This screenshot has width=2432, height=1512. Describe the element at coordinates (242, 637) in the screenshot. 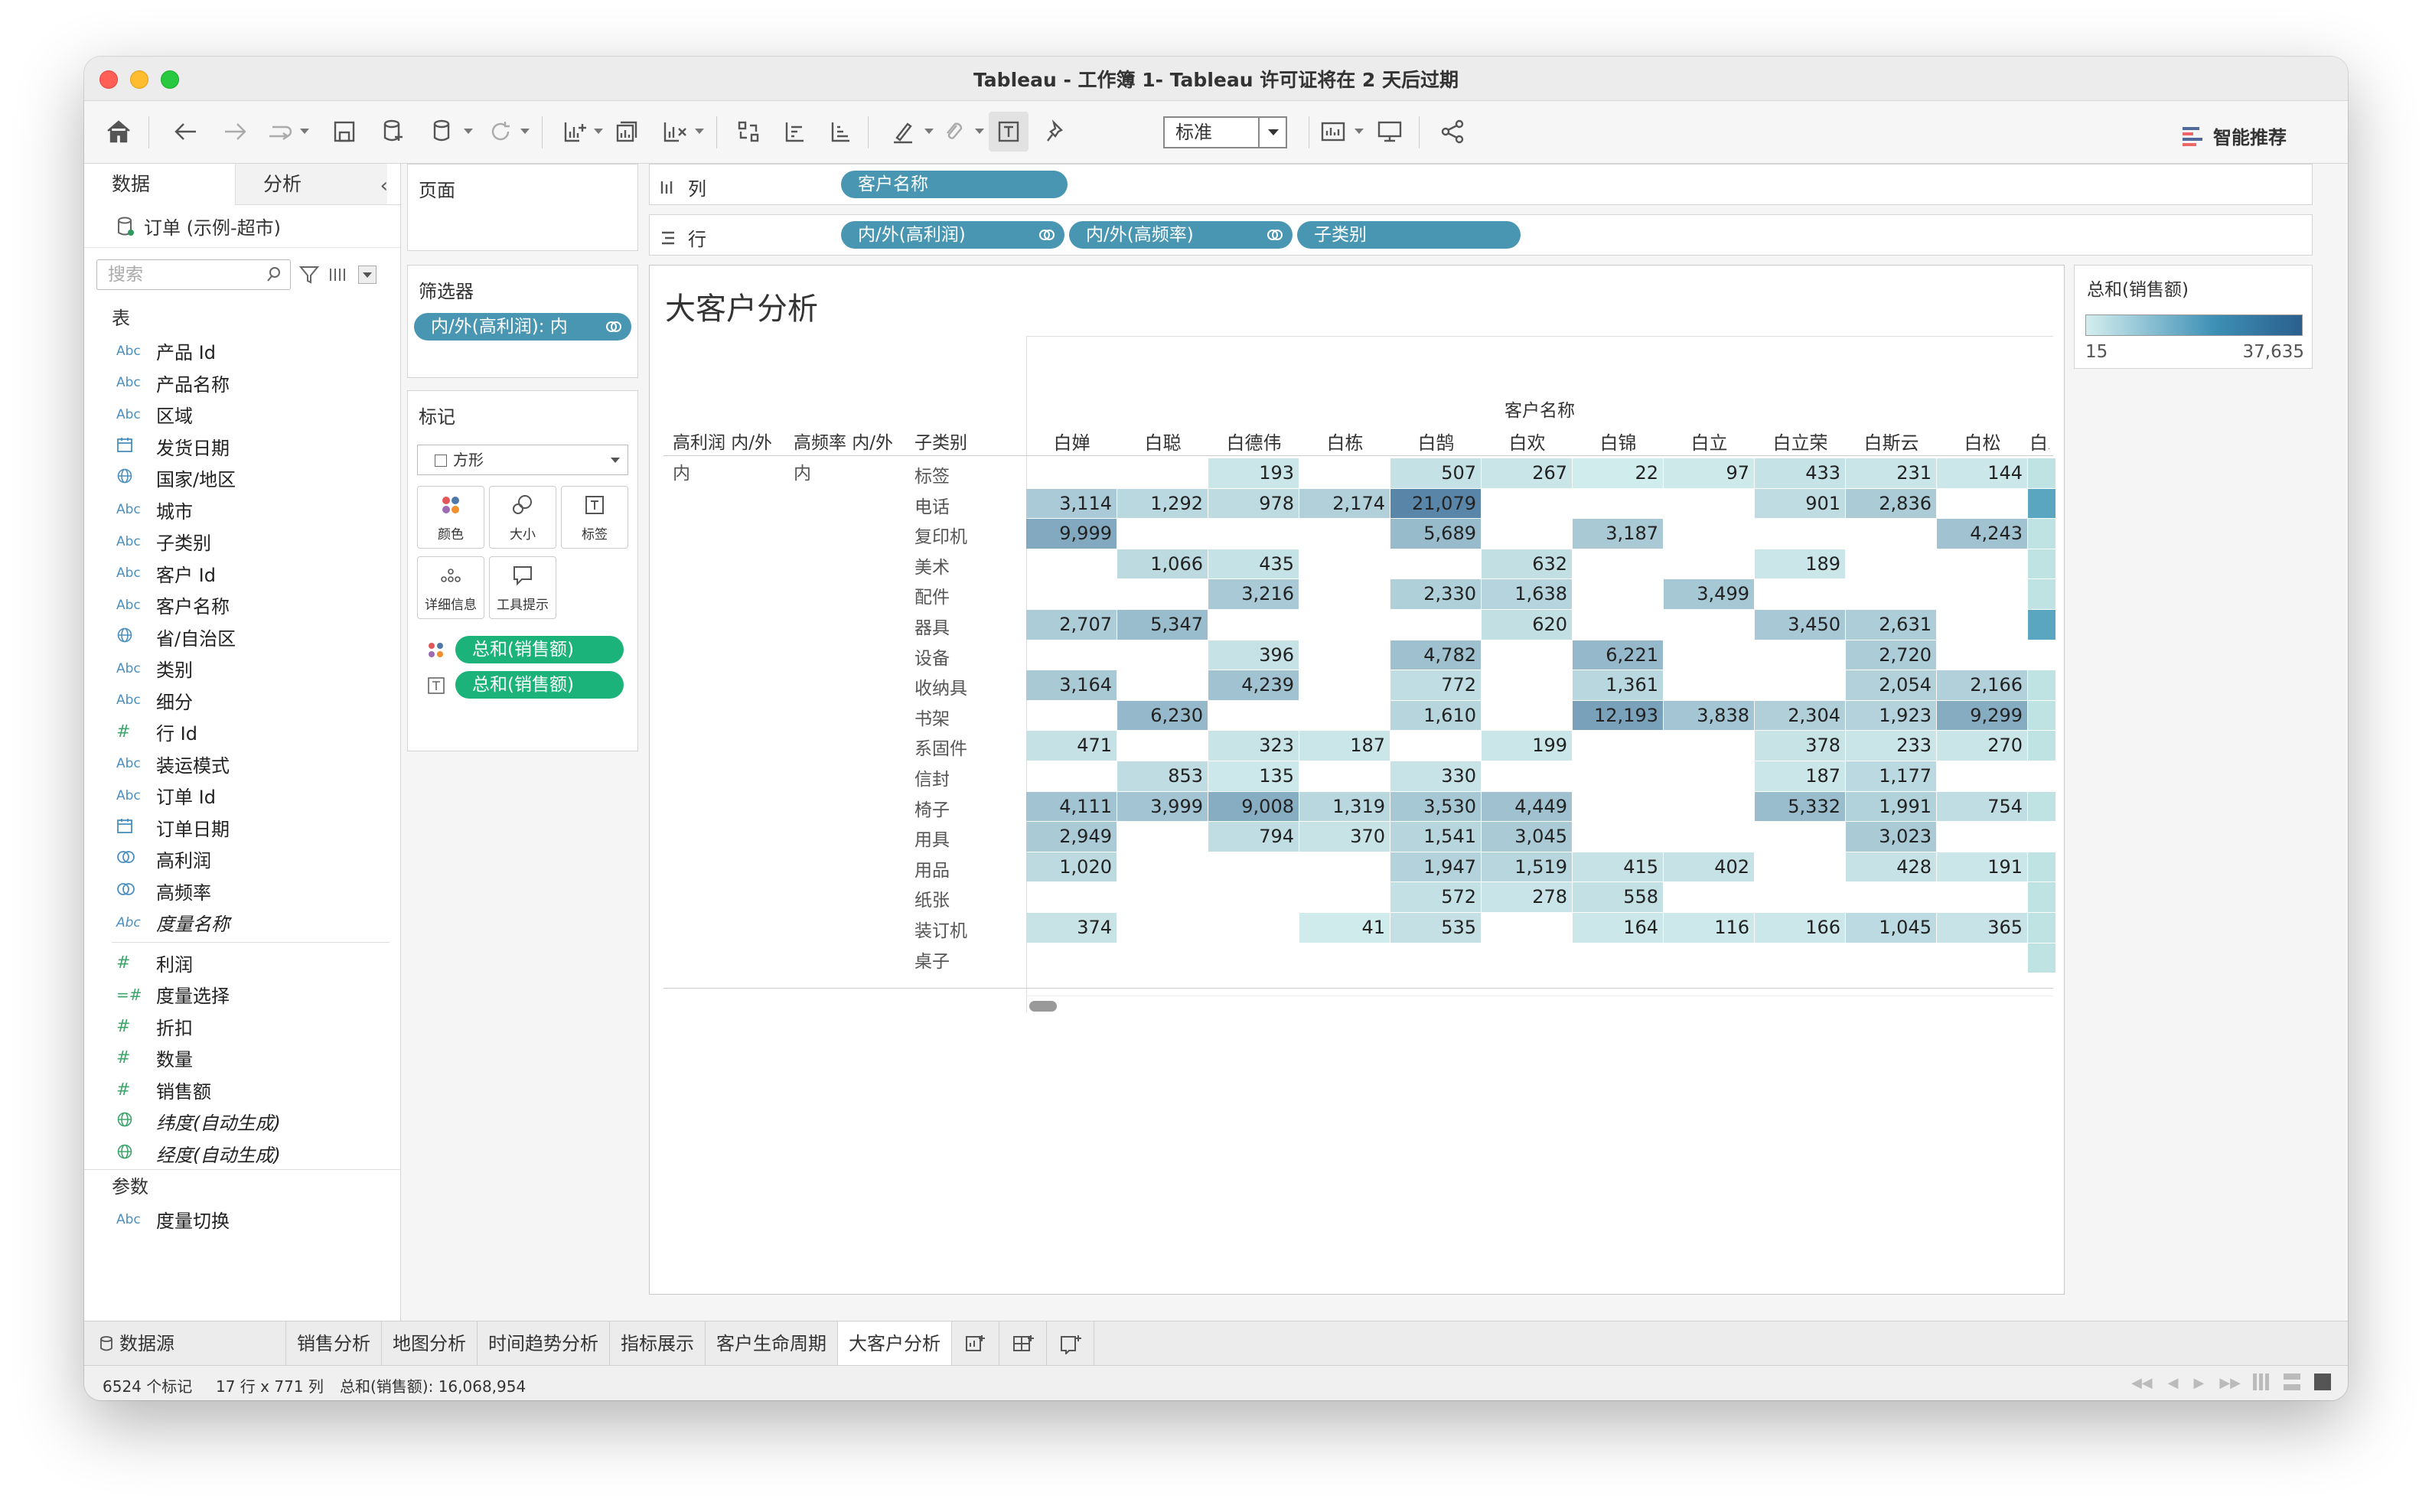

I see `dimension-field: 省/自治区` at that location.